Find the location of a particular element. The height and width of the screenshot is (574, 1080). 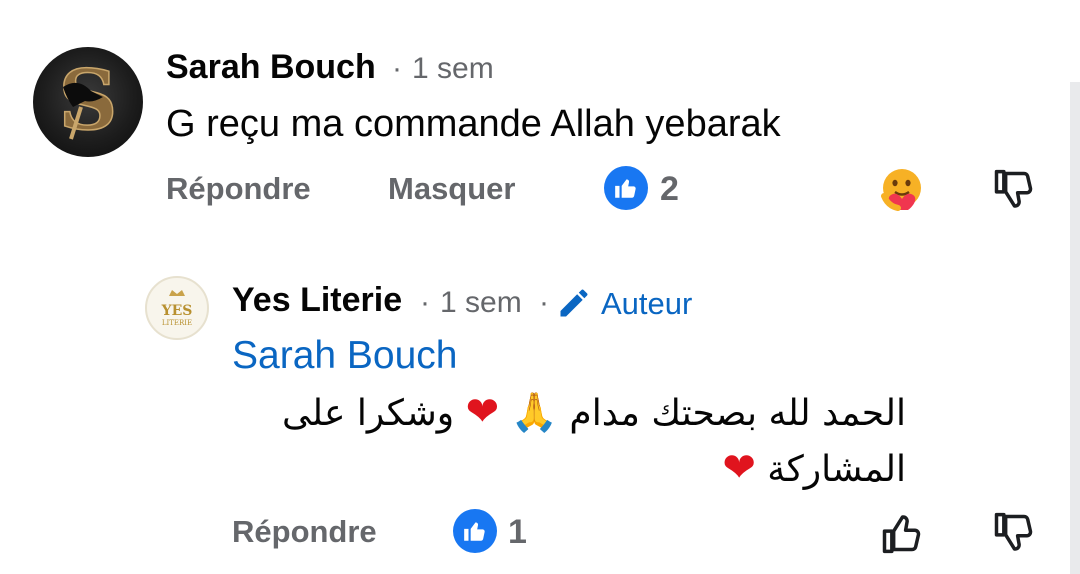

svg-text: LITERIE is located at coordinates (177, 323).